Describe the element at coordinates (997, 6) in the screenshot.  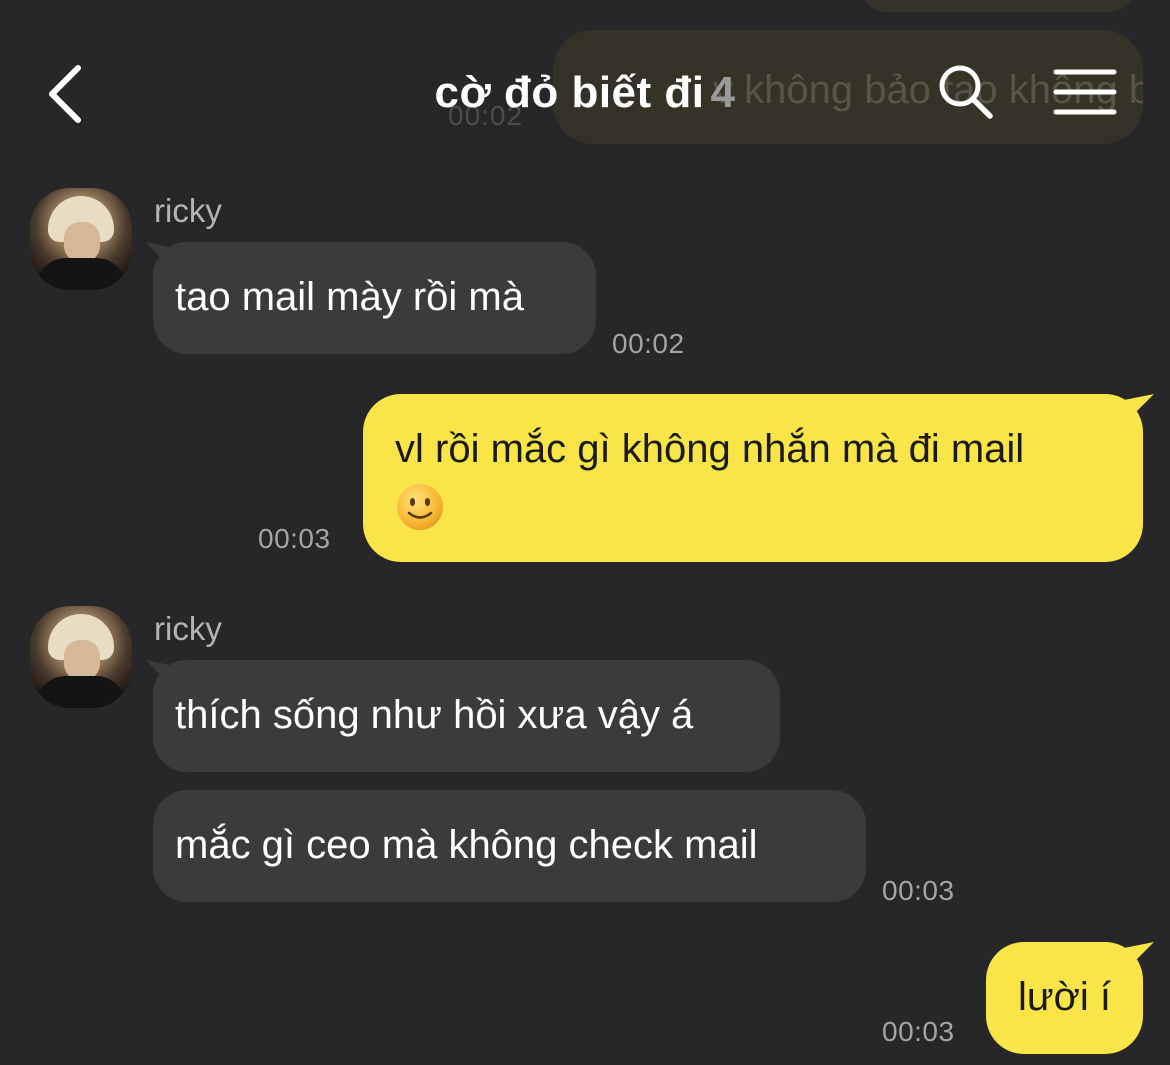
I see `ghost-bubble-top` at that location.